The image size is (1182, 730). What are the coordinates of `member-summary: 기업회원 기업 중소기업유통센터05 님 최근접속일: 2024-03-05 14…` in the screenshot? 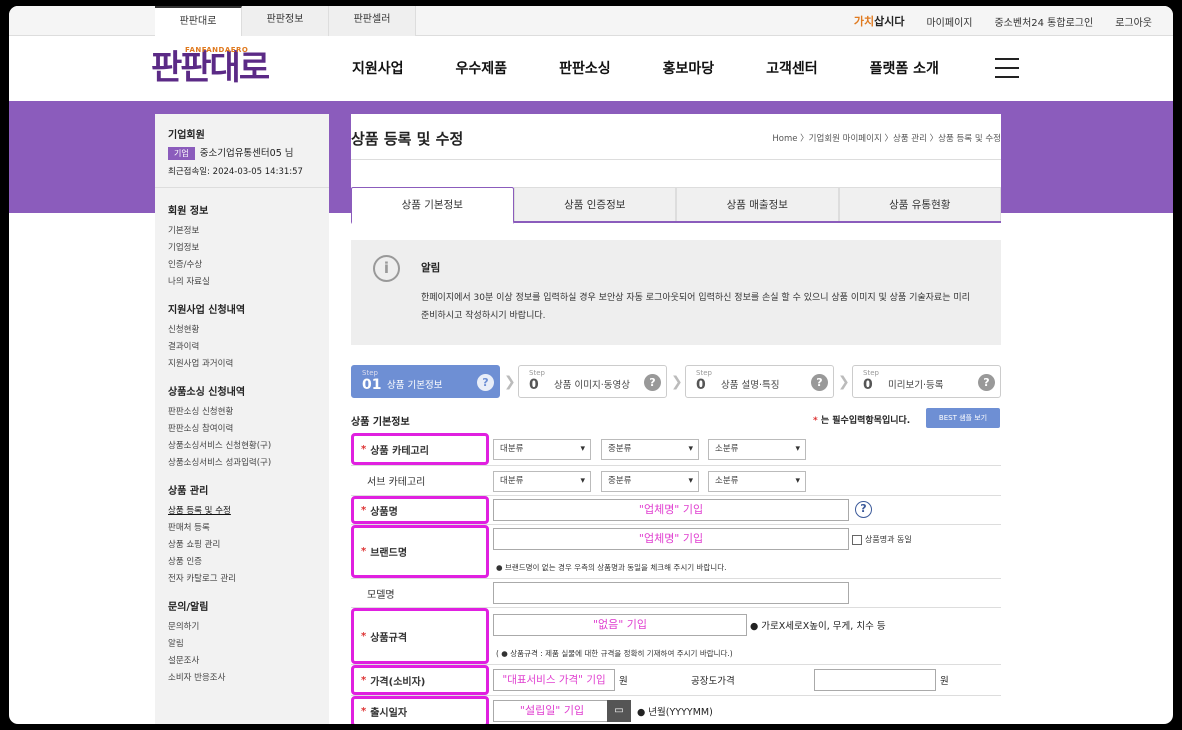 It's located at (242, 151).